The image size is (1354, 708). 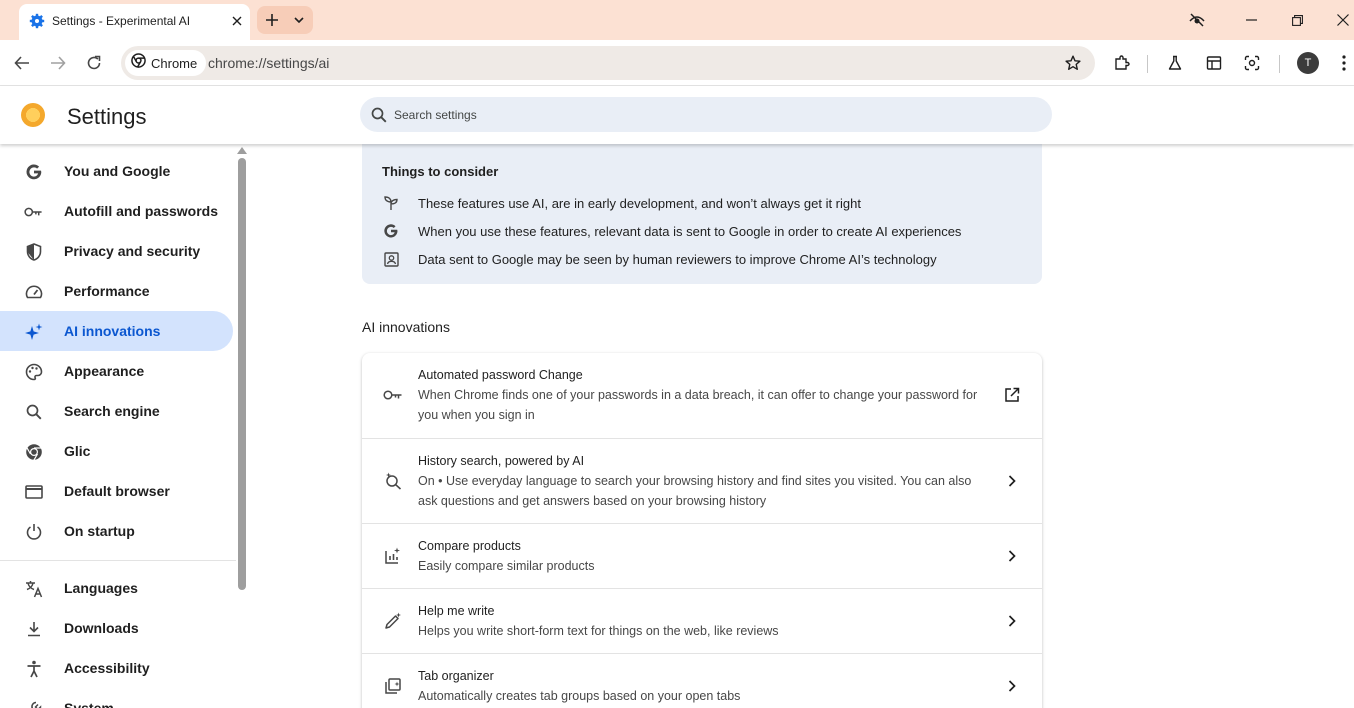 What do you see at coordinates (1073, 63) in the screenshot?
I see `bookmark-star-icon` at bounding box center [1073, 63].